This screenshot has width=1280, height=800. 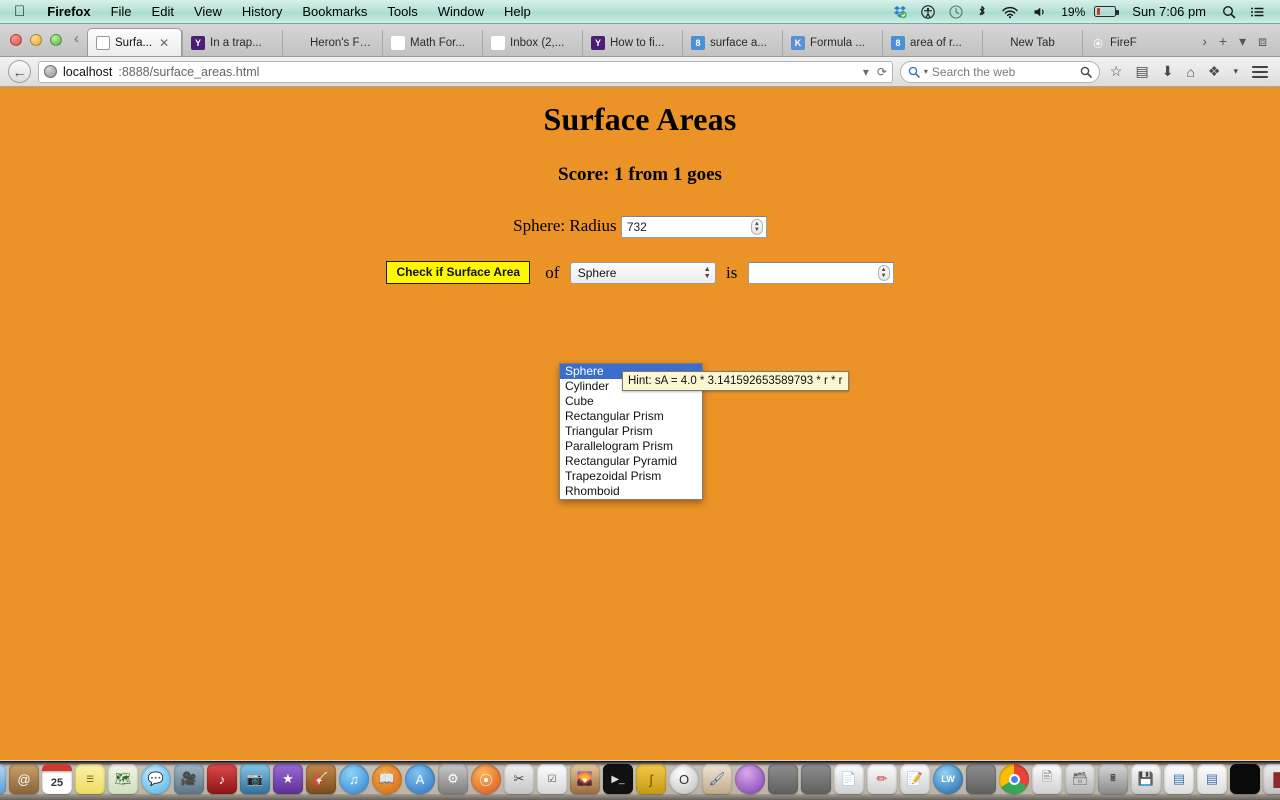 I want to click on app-store-icon: A, so click(x=420, y=779).